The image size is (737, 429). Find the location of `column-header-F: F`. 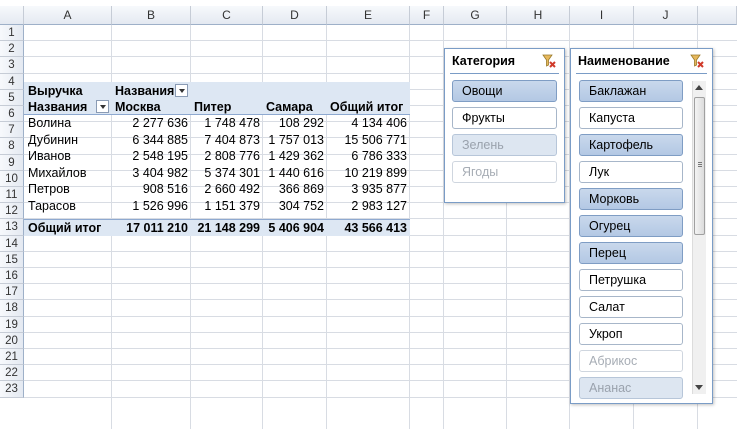

column-header-F: F is located at coordinates (427, 15).